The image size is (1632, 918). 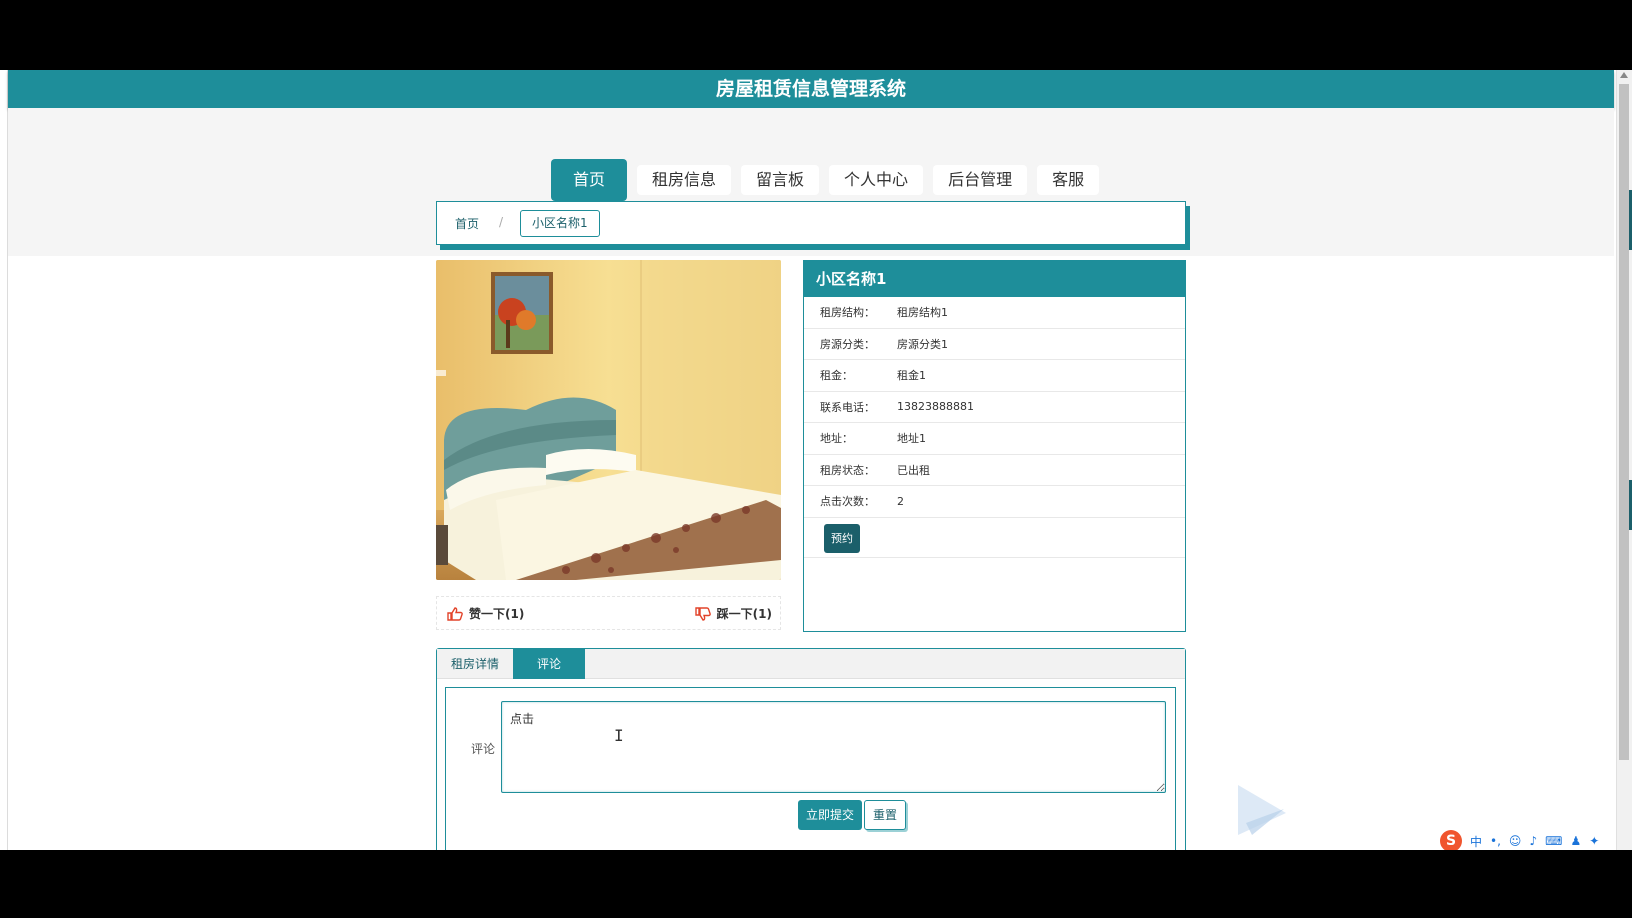 What do you see at coordinates (911, 376) in the screenshot?
I see `info-value: 租金1` at bounding box center [911, 376].